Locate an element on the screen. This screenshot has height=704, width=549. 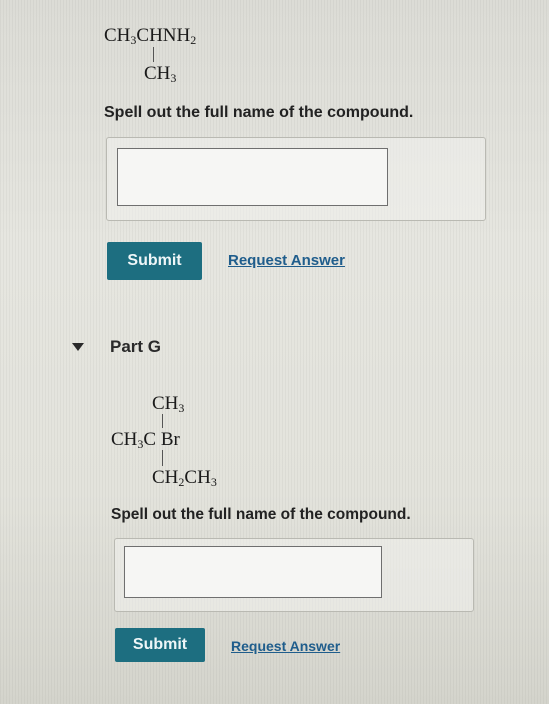
part-f-question: Spell out the full name of the compound. is located at coordinates (259, 112).